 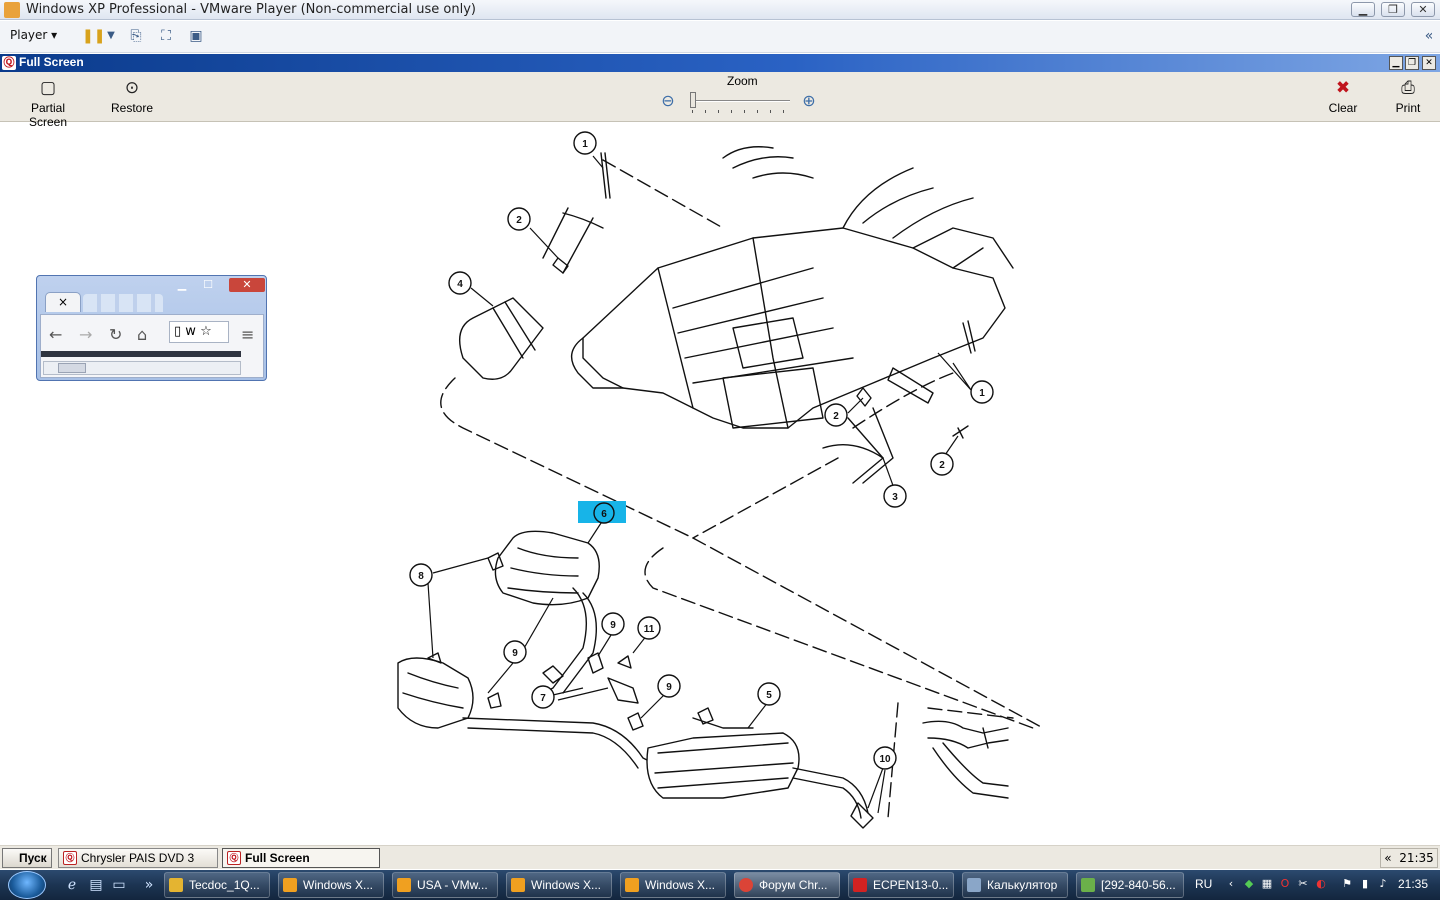 What do you see at coordinates (1423, 9) in the screenshot?
I see `close-button: ✕` at bounding box center [1423, 9].